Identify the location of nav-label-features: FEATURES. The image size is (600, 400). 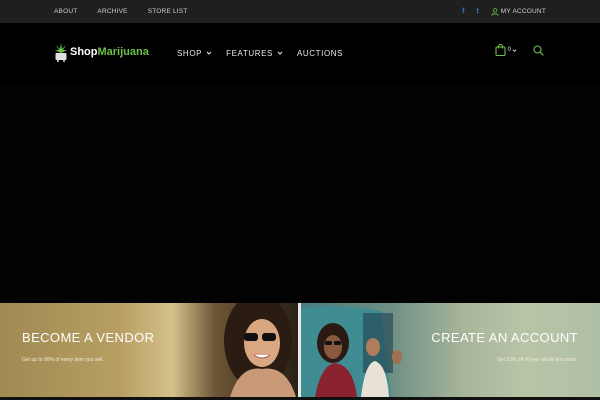
(249, 53).